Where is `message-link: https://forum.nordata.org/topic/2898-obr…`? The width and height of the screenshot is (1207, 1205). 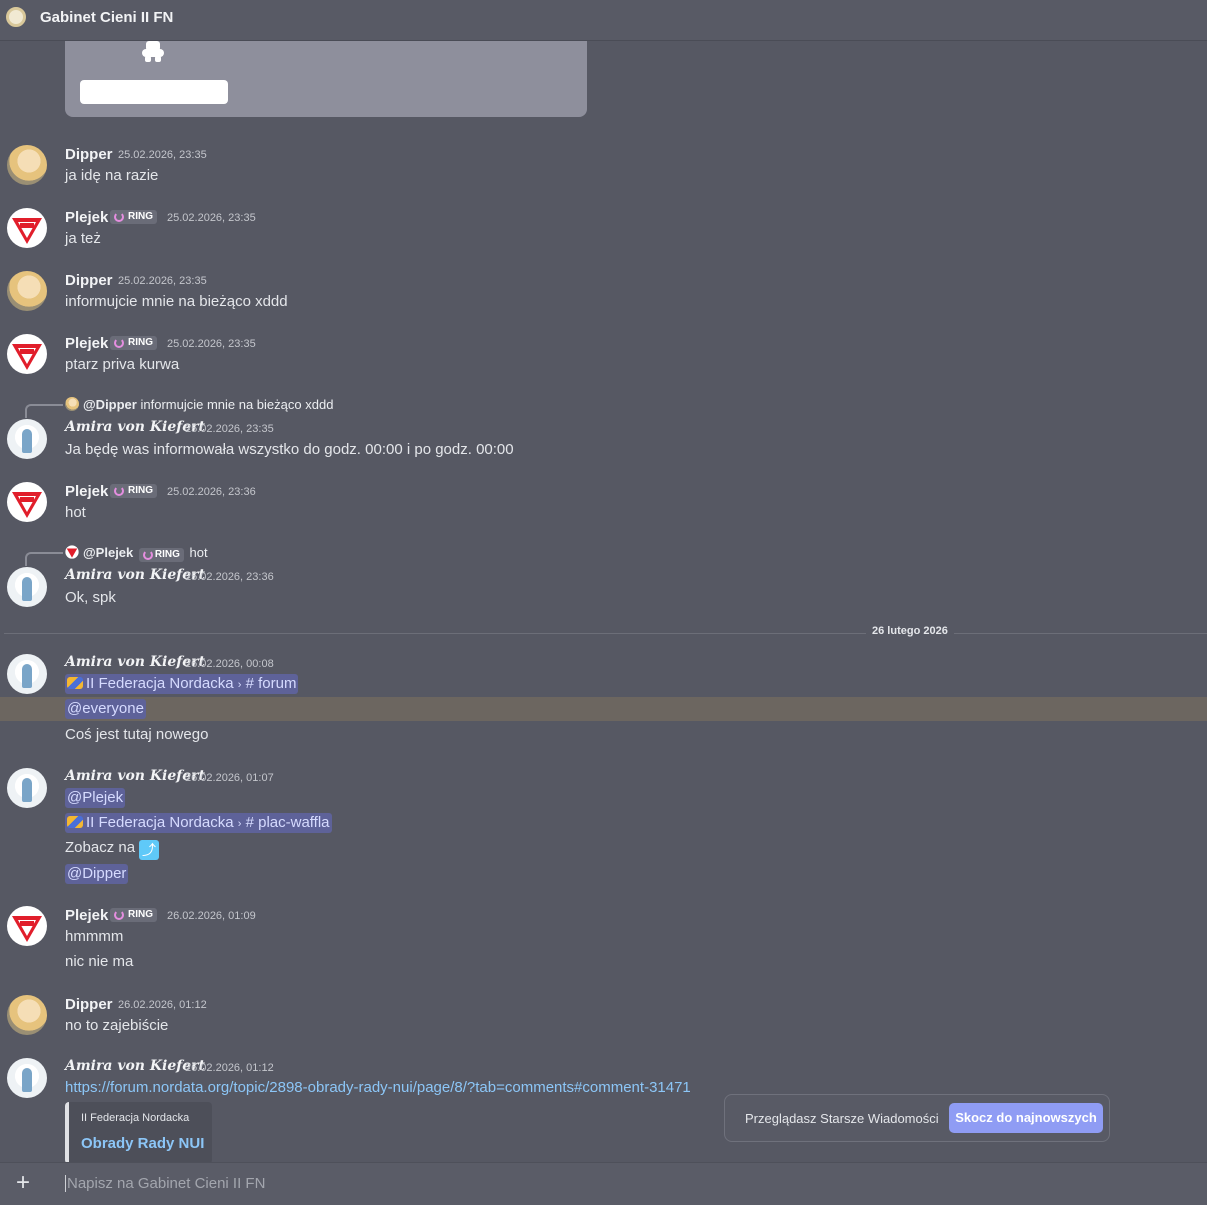 message-link: https://forum.nordata.org/topic/2898-obr… is located at coordinates (378, 1087).